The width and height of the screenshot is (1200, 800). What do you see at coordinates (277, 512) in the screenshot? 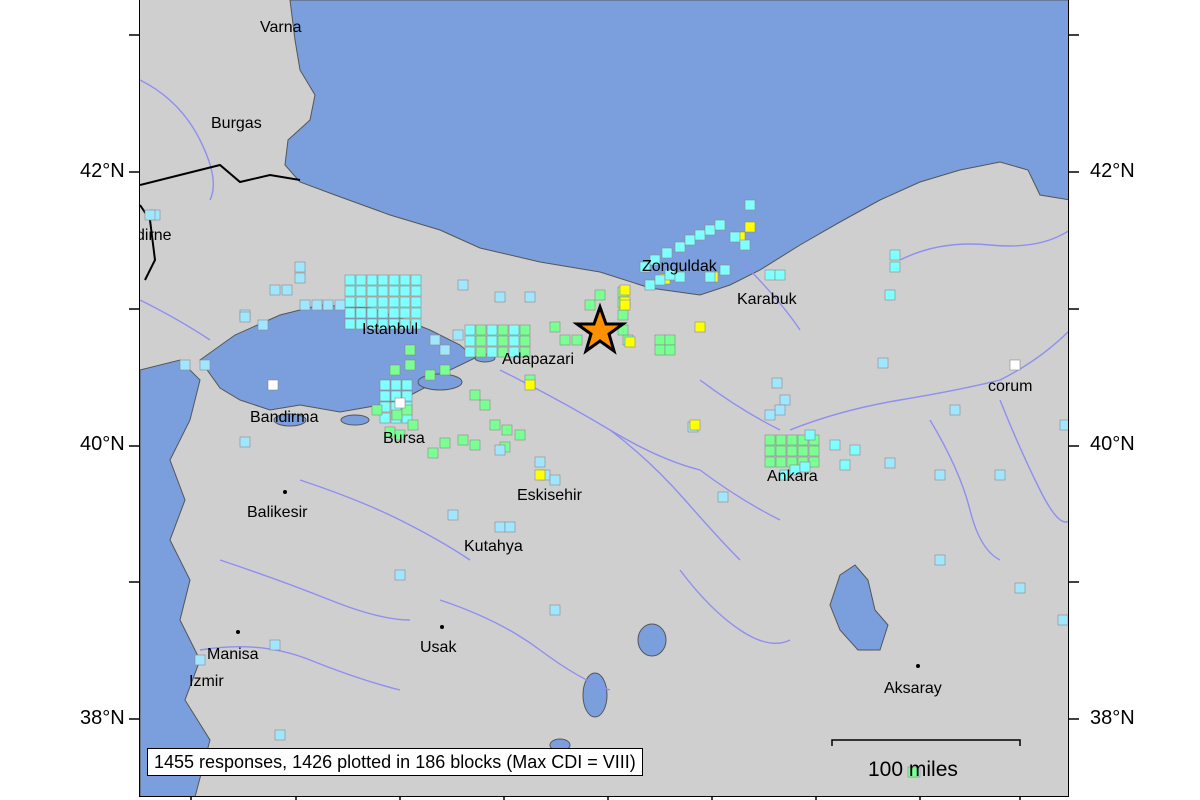
I see `city-label-balikesir: Balikesir` at bounding box center [277, 512].